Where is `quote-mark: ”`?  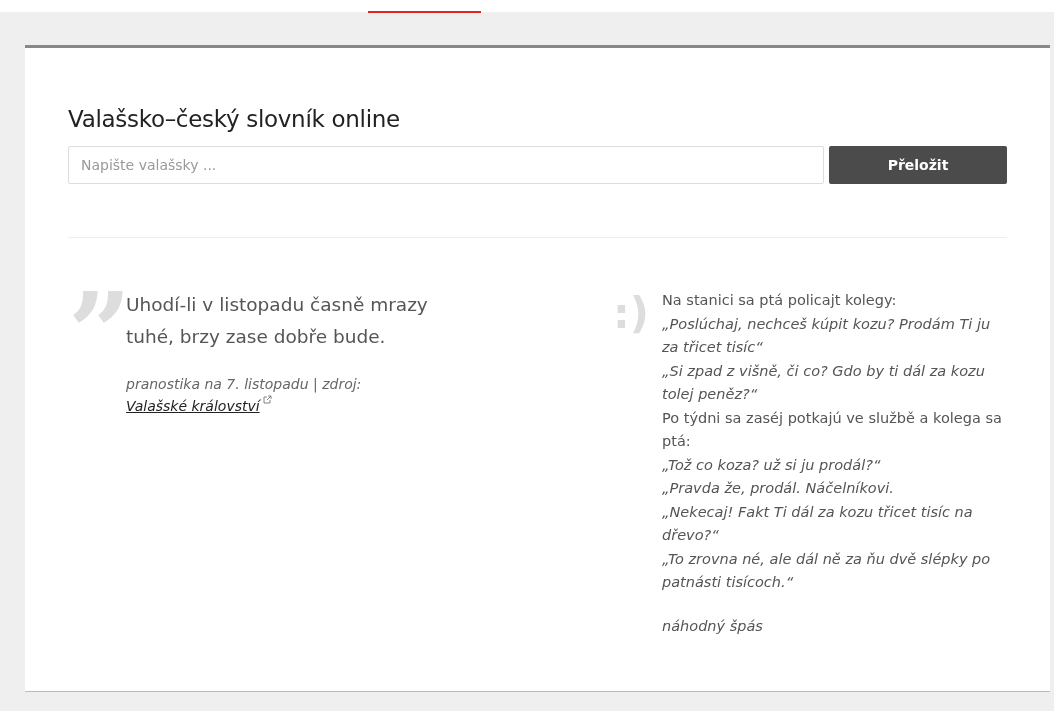
quote-mark: ” is located at coordinates (97, 324).